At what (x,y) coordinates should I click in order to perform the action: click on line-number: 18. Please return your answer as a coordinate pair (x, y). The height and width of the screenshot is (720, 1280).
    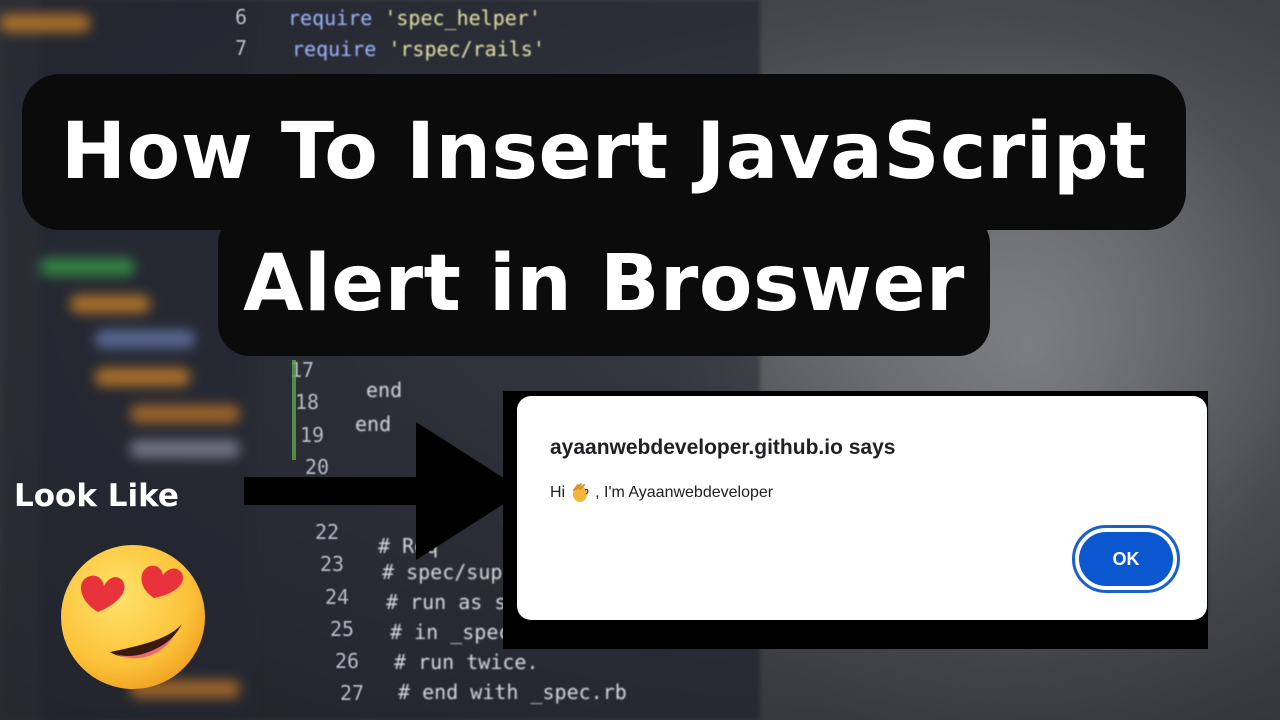
    Looking at the image, I should click on (307, 402).